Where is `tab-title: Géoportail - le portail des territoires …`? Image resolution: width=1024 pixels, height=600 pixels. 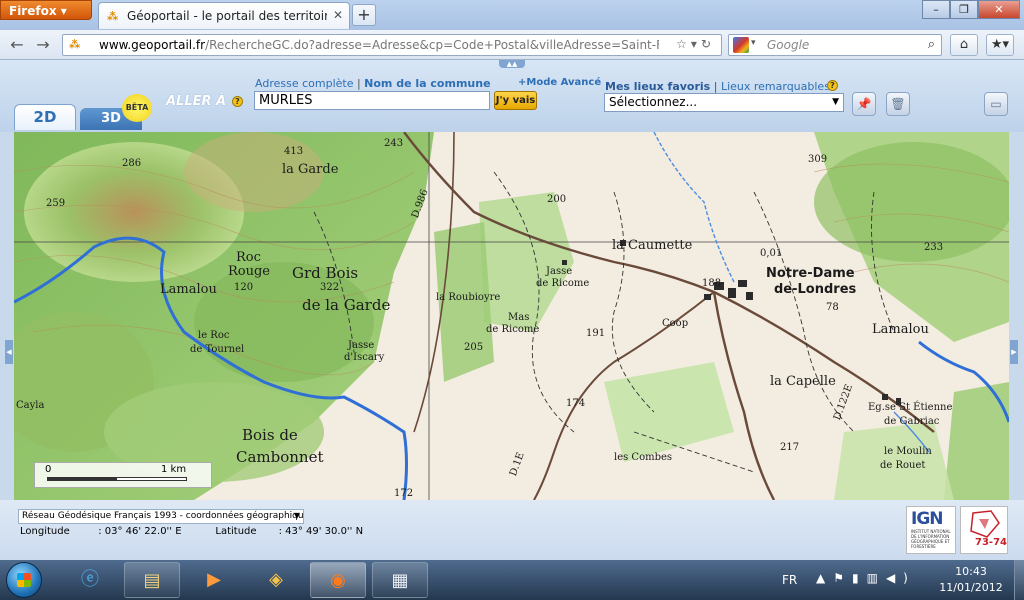 tab-title: Géoportail - le portail des territoires … is located at coordinates (227, 16).